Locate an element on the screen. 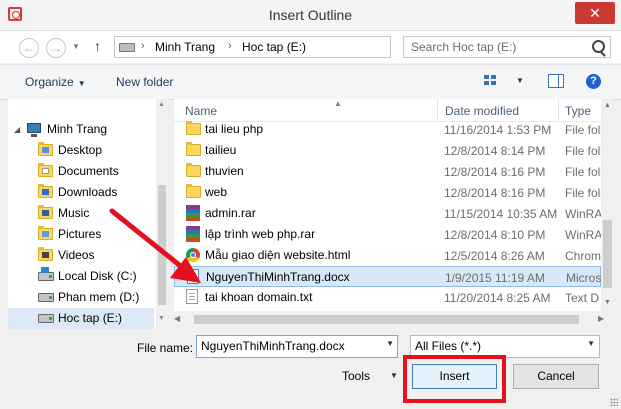 The image size is (621, 409). file-date: 12/5/2014 8:26 AM is located at coordinates (494, 256).